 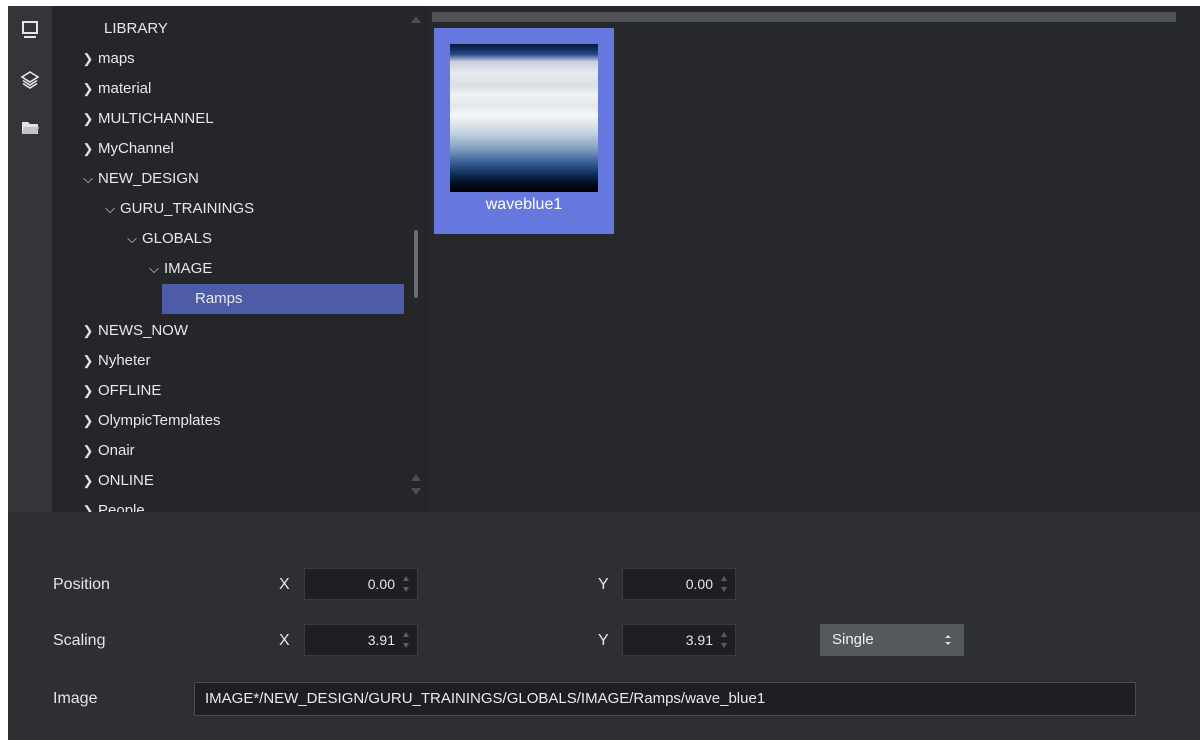 I want to click on tree-item-globals: ⌵ GLOBALS, so click(x=228, y=239).